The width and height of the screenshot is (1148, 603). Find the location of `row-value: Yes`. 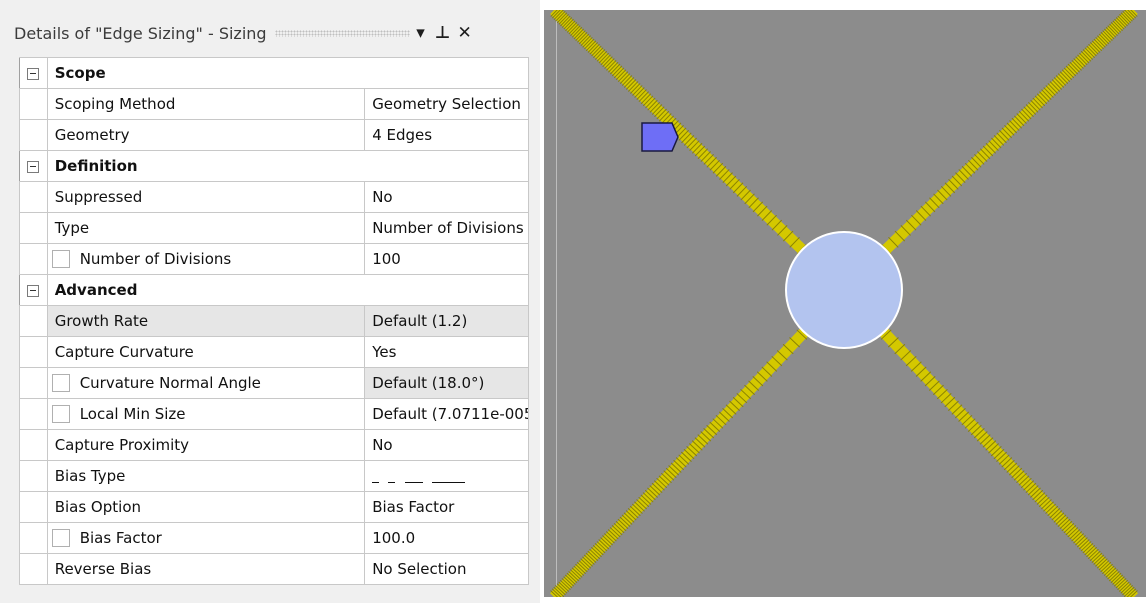

row-value: Yes is located at coordinates (446, 352).